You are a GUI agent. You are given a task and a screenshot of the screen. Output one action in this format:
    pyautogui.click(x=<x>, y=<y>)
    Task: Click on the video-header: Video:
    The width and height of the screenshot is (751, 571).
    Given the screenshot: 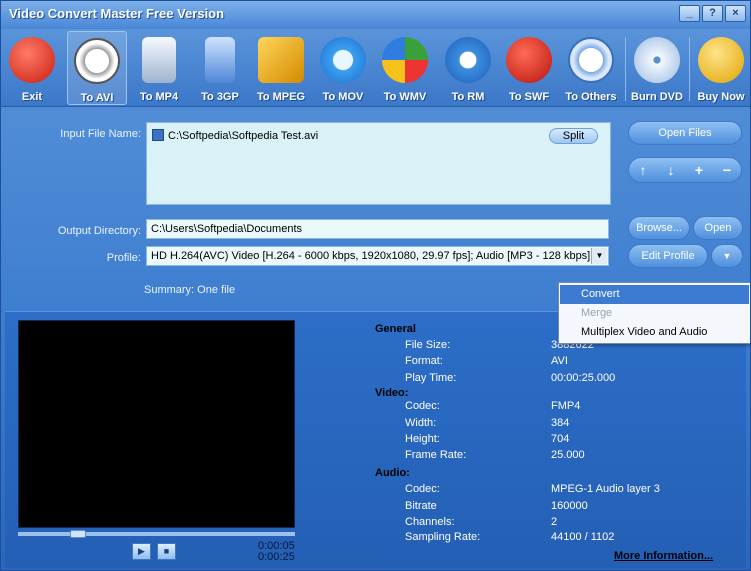 What is the action you would take?
    pyautogui.click(x=392, y=393)
    